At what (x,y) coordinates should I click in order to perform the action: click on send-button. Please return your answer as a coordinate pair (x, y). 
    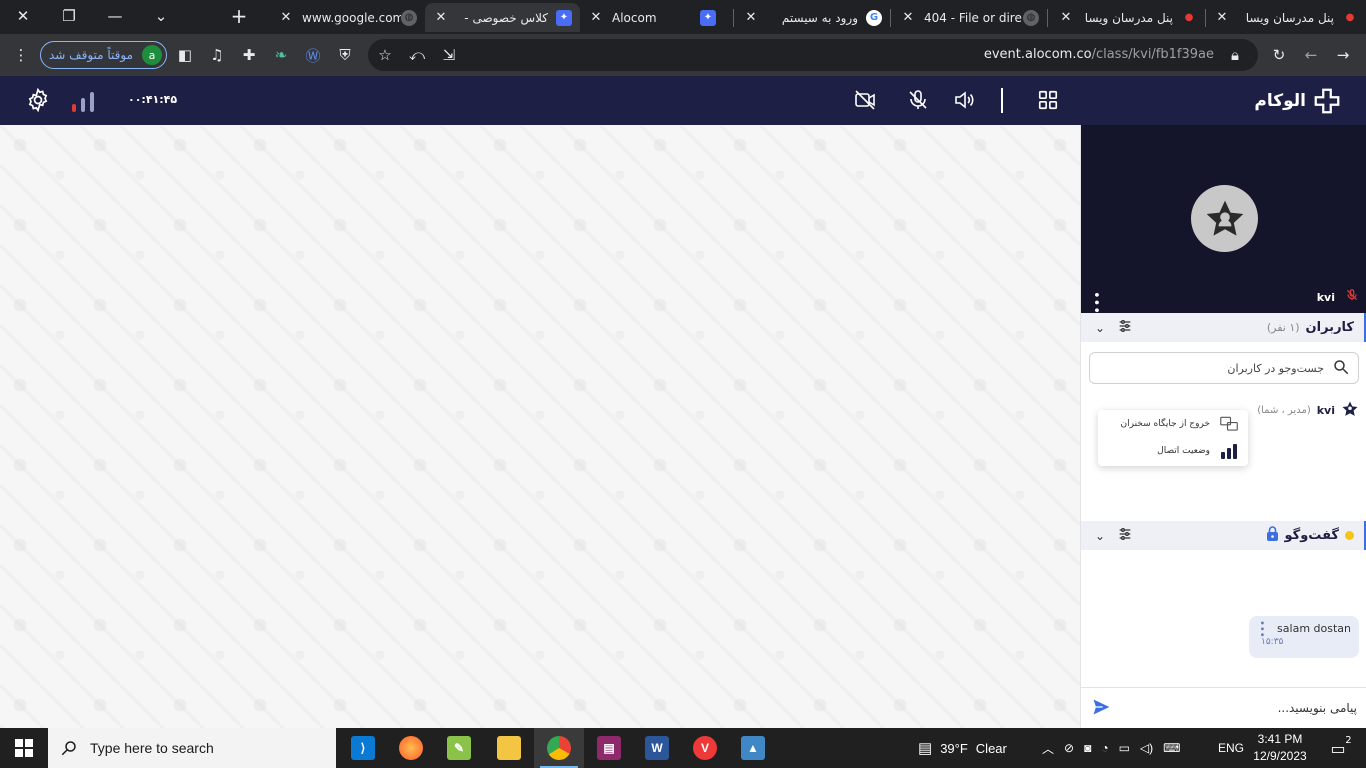
    Looking at the image, I should click on (1101, 708).